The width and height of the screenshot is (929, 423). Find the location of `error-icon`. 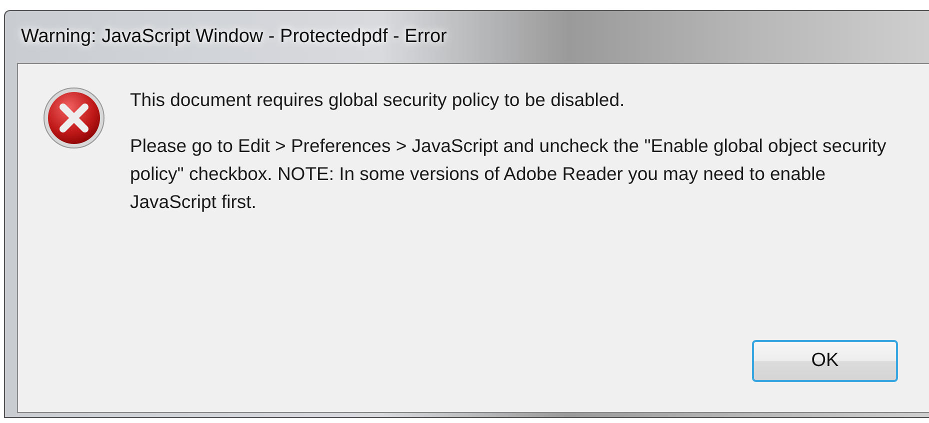

error-icon is located at coordinates (74, 118).